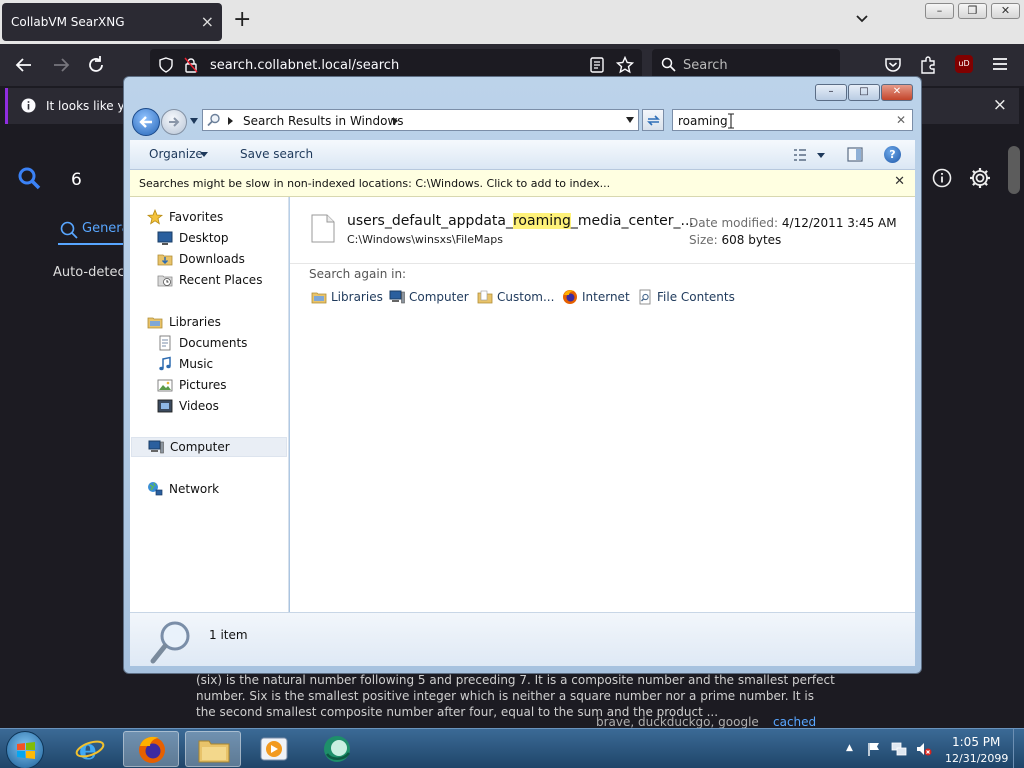 The height and width of the screenshot is (768, 1024). I want to click on preview-pane-icon, so click(855, 154).